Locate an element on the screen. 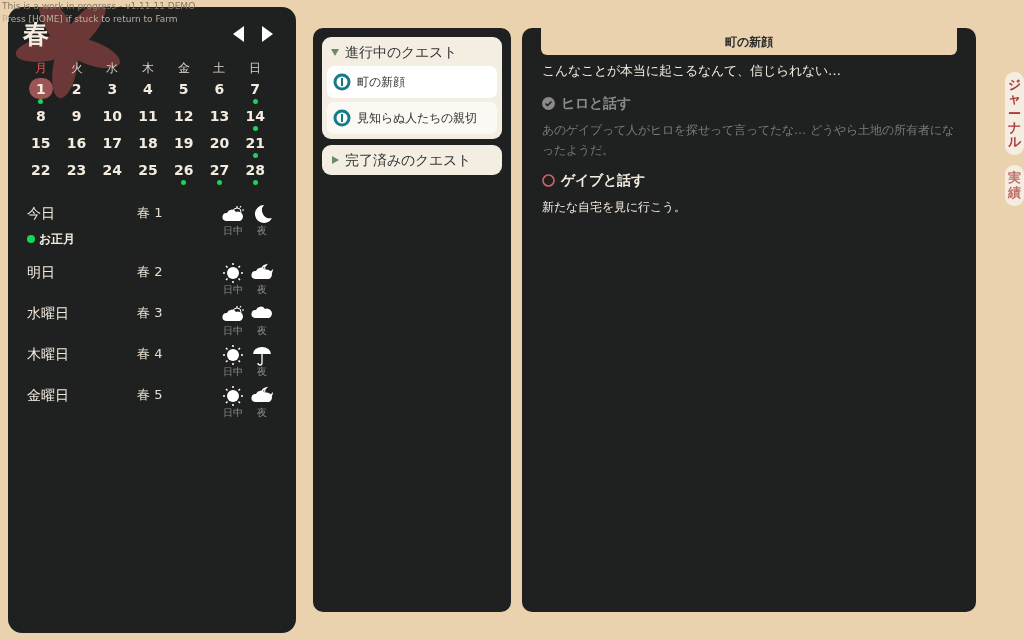  date-label: 春 2 is located at coordinates (150, 272).